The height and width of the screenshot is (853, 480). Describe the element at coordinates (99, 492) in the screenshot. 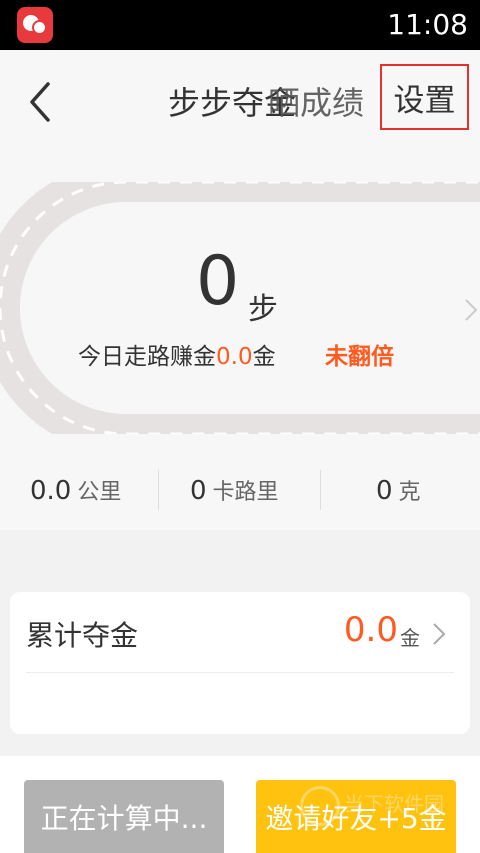

I see `distance-unit: 公里` at that location.